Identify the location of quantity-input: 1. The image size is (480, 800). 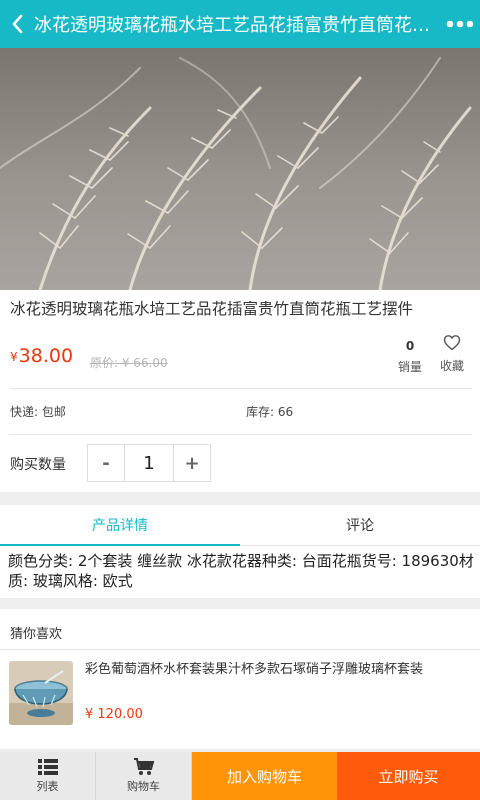
(149, 463).